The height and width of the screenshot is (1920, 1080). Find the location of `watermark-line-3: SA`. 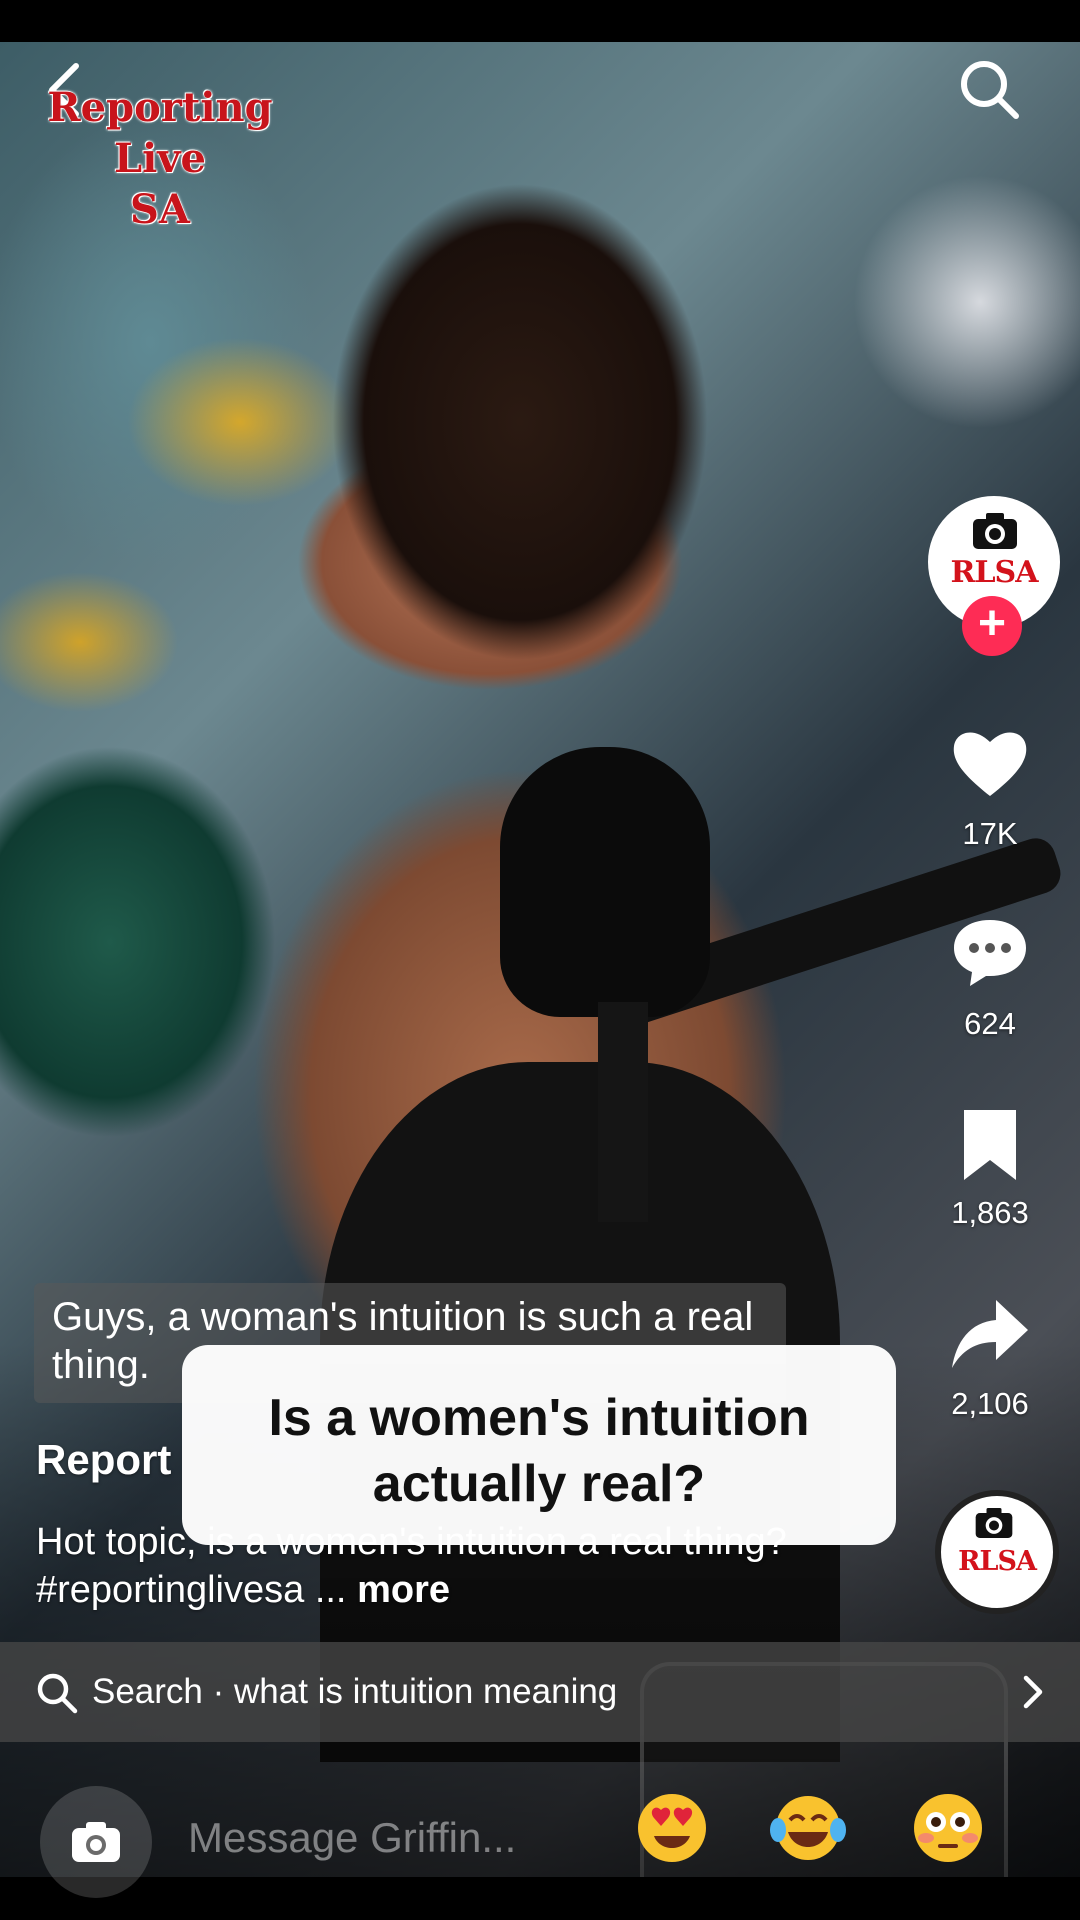

watermark-line-3: SA is located at coordinates (160, 209).